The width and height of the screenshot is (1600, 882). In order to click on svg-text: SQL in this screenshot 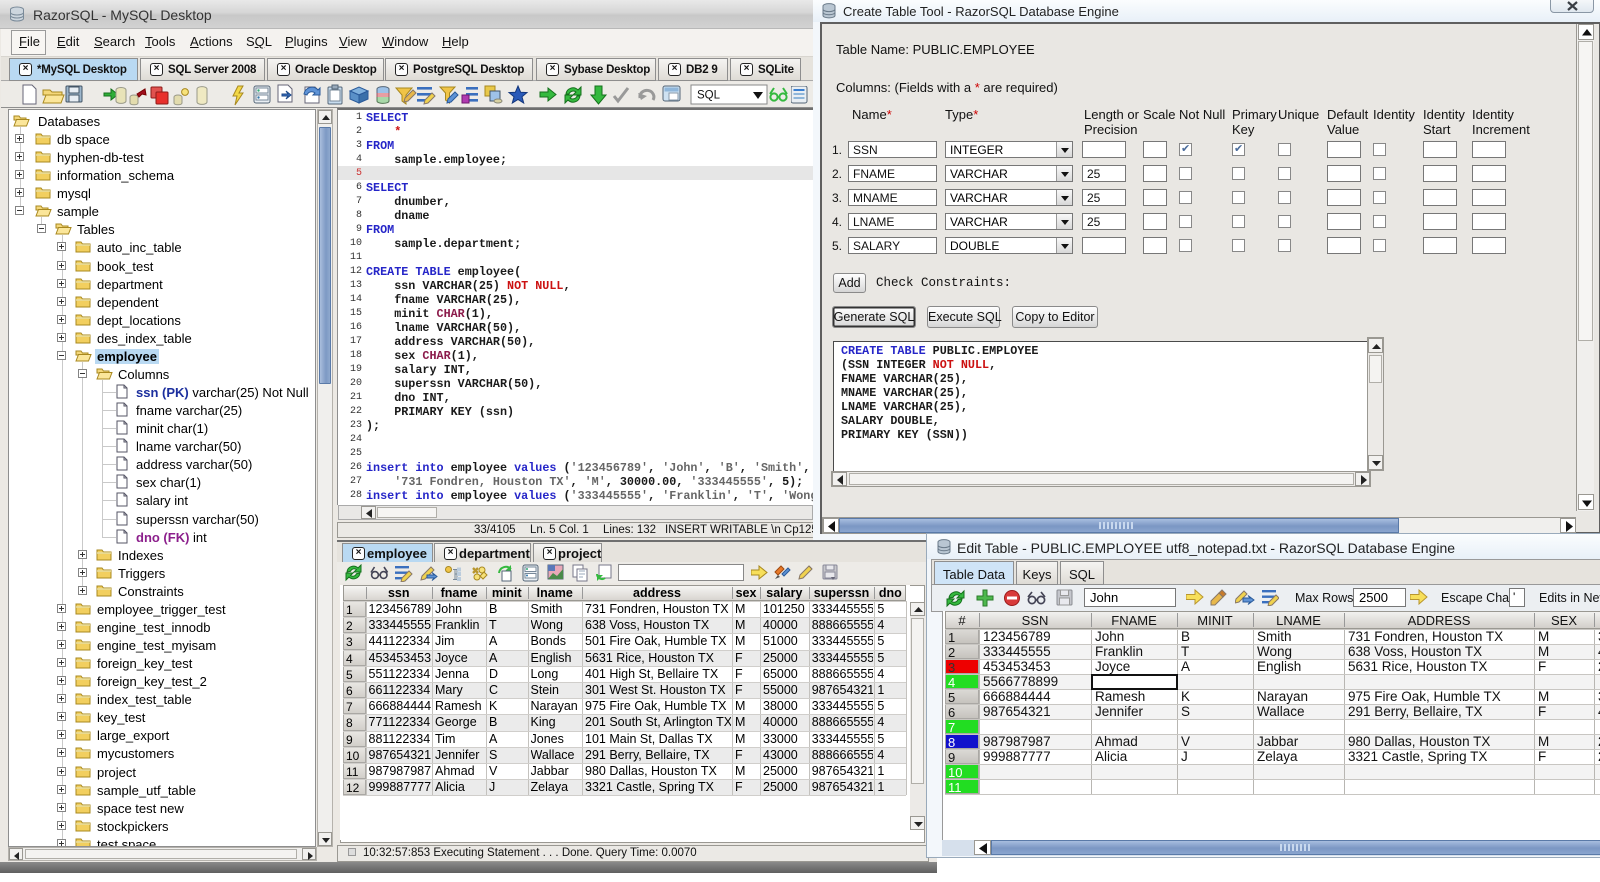, I will do `click(709, 96)`.